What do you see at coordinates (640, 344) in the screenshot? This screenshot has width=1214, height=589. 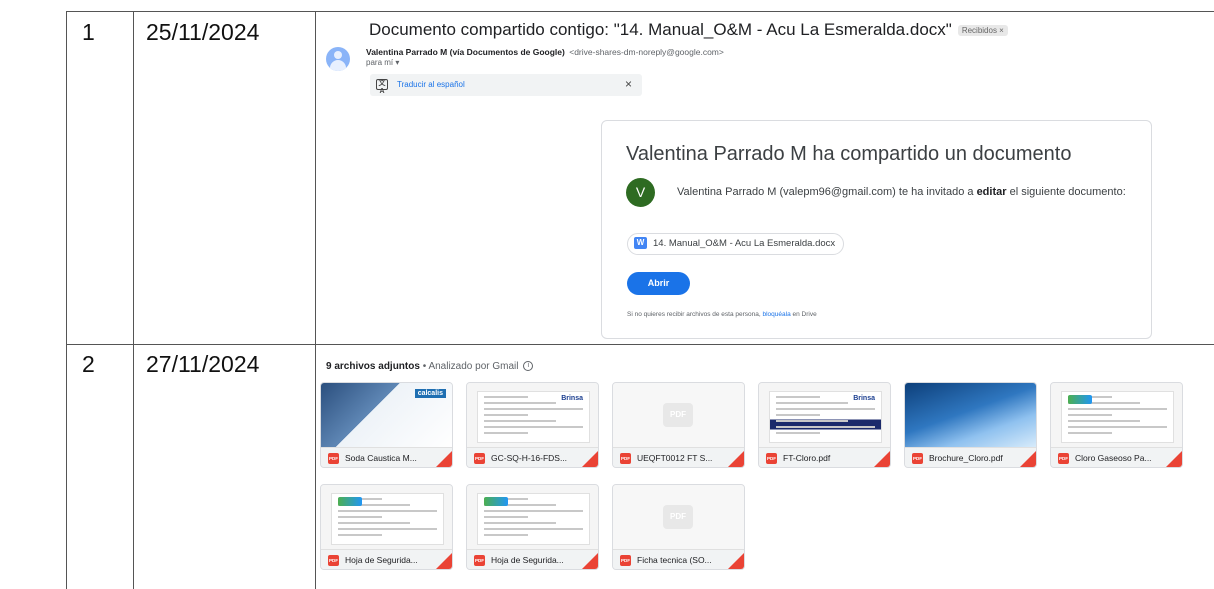 I see `table-row-divider` at bounding box center [640, 344].